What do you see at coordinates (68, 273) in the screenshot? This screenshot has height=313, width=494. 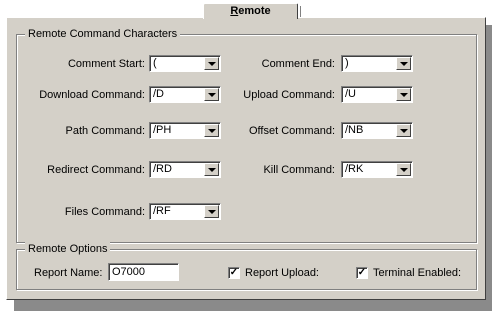 I see `report-name-label: Report Name:` at bounding box center [68, 273].